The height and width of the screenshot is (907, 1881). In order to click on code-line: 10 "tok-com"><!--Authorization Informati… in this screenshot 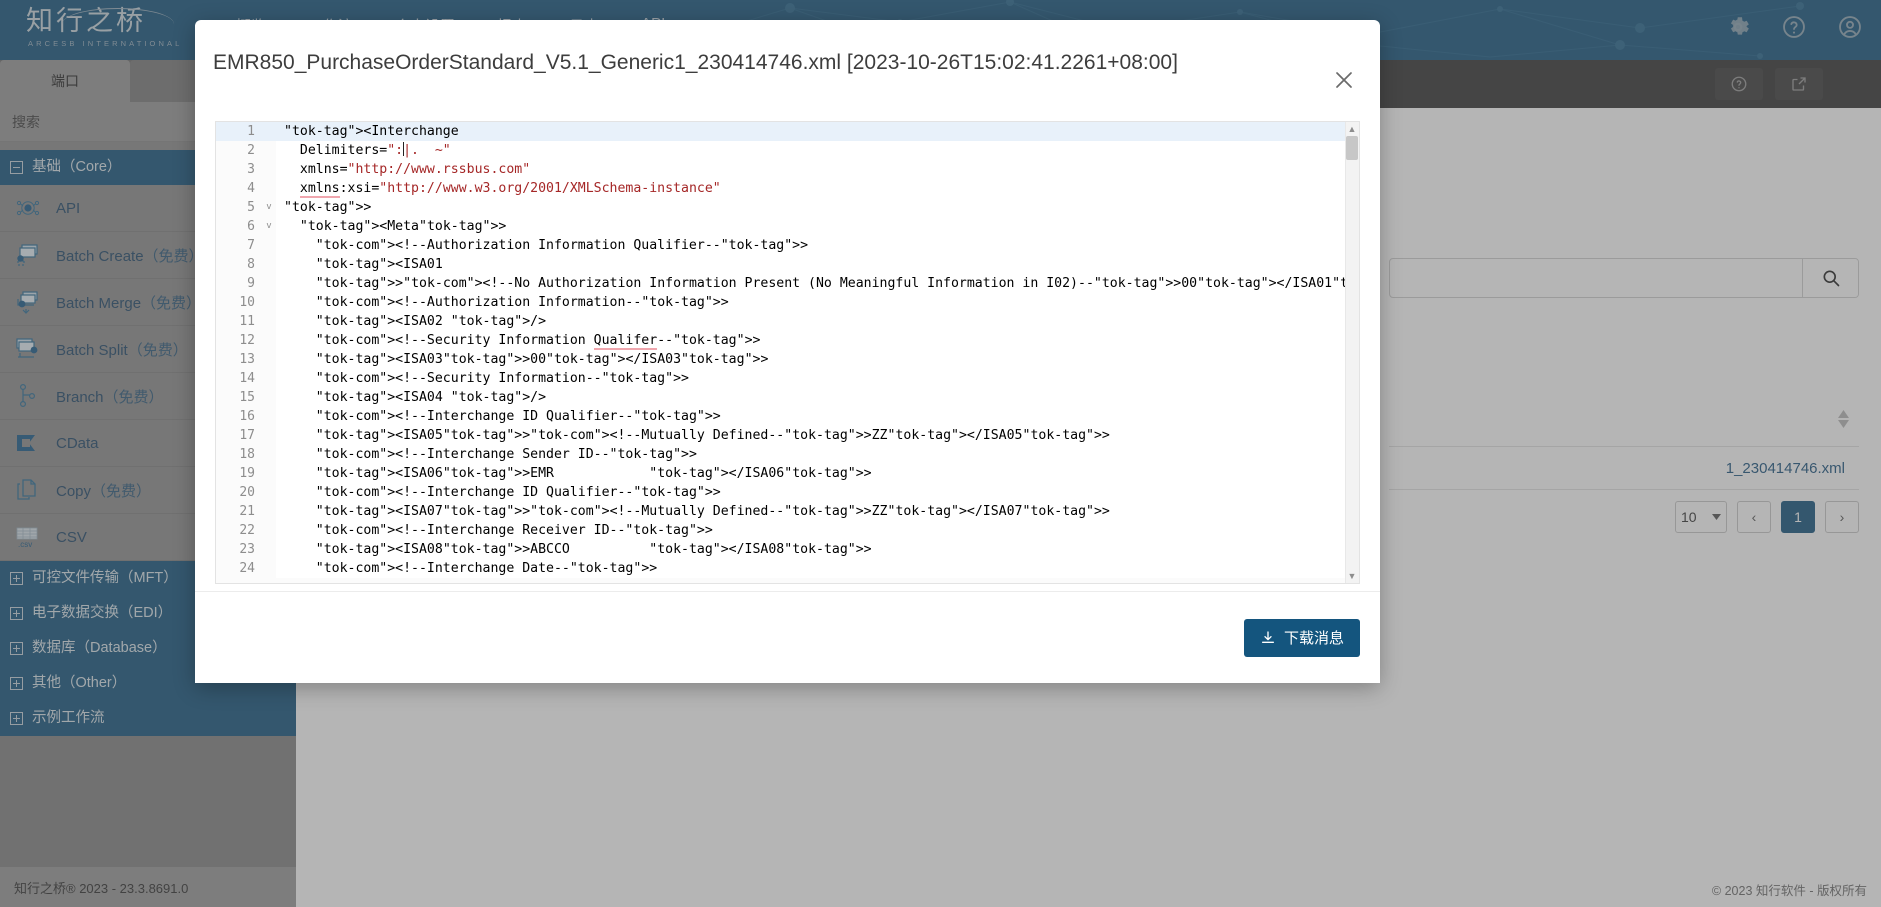, I will do `click(787, 302)`.